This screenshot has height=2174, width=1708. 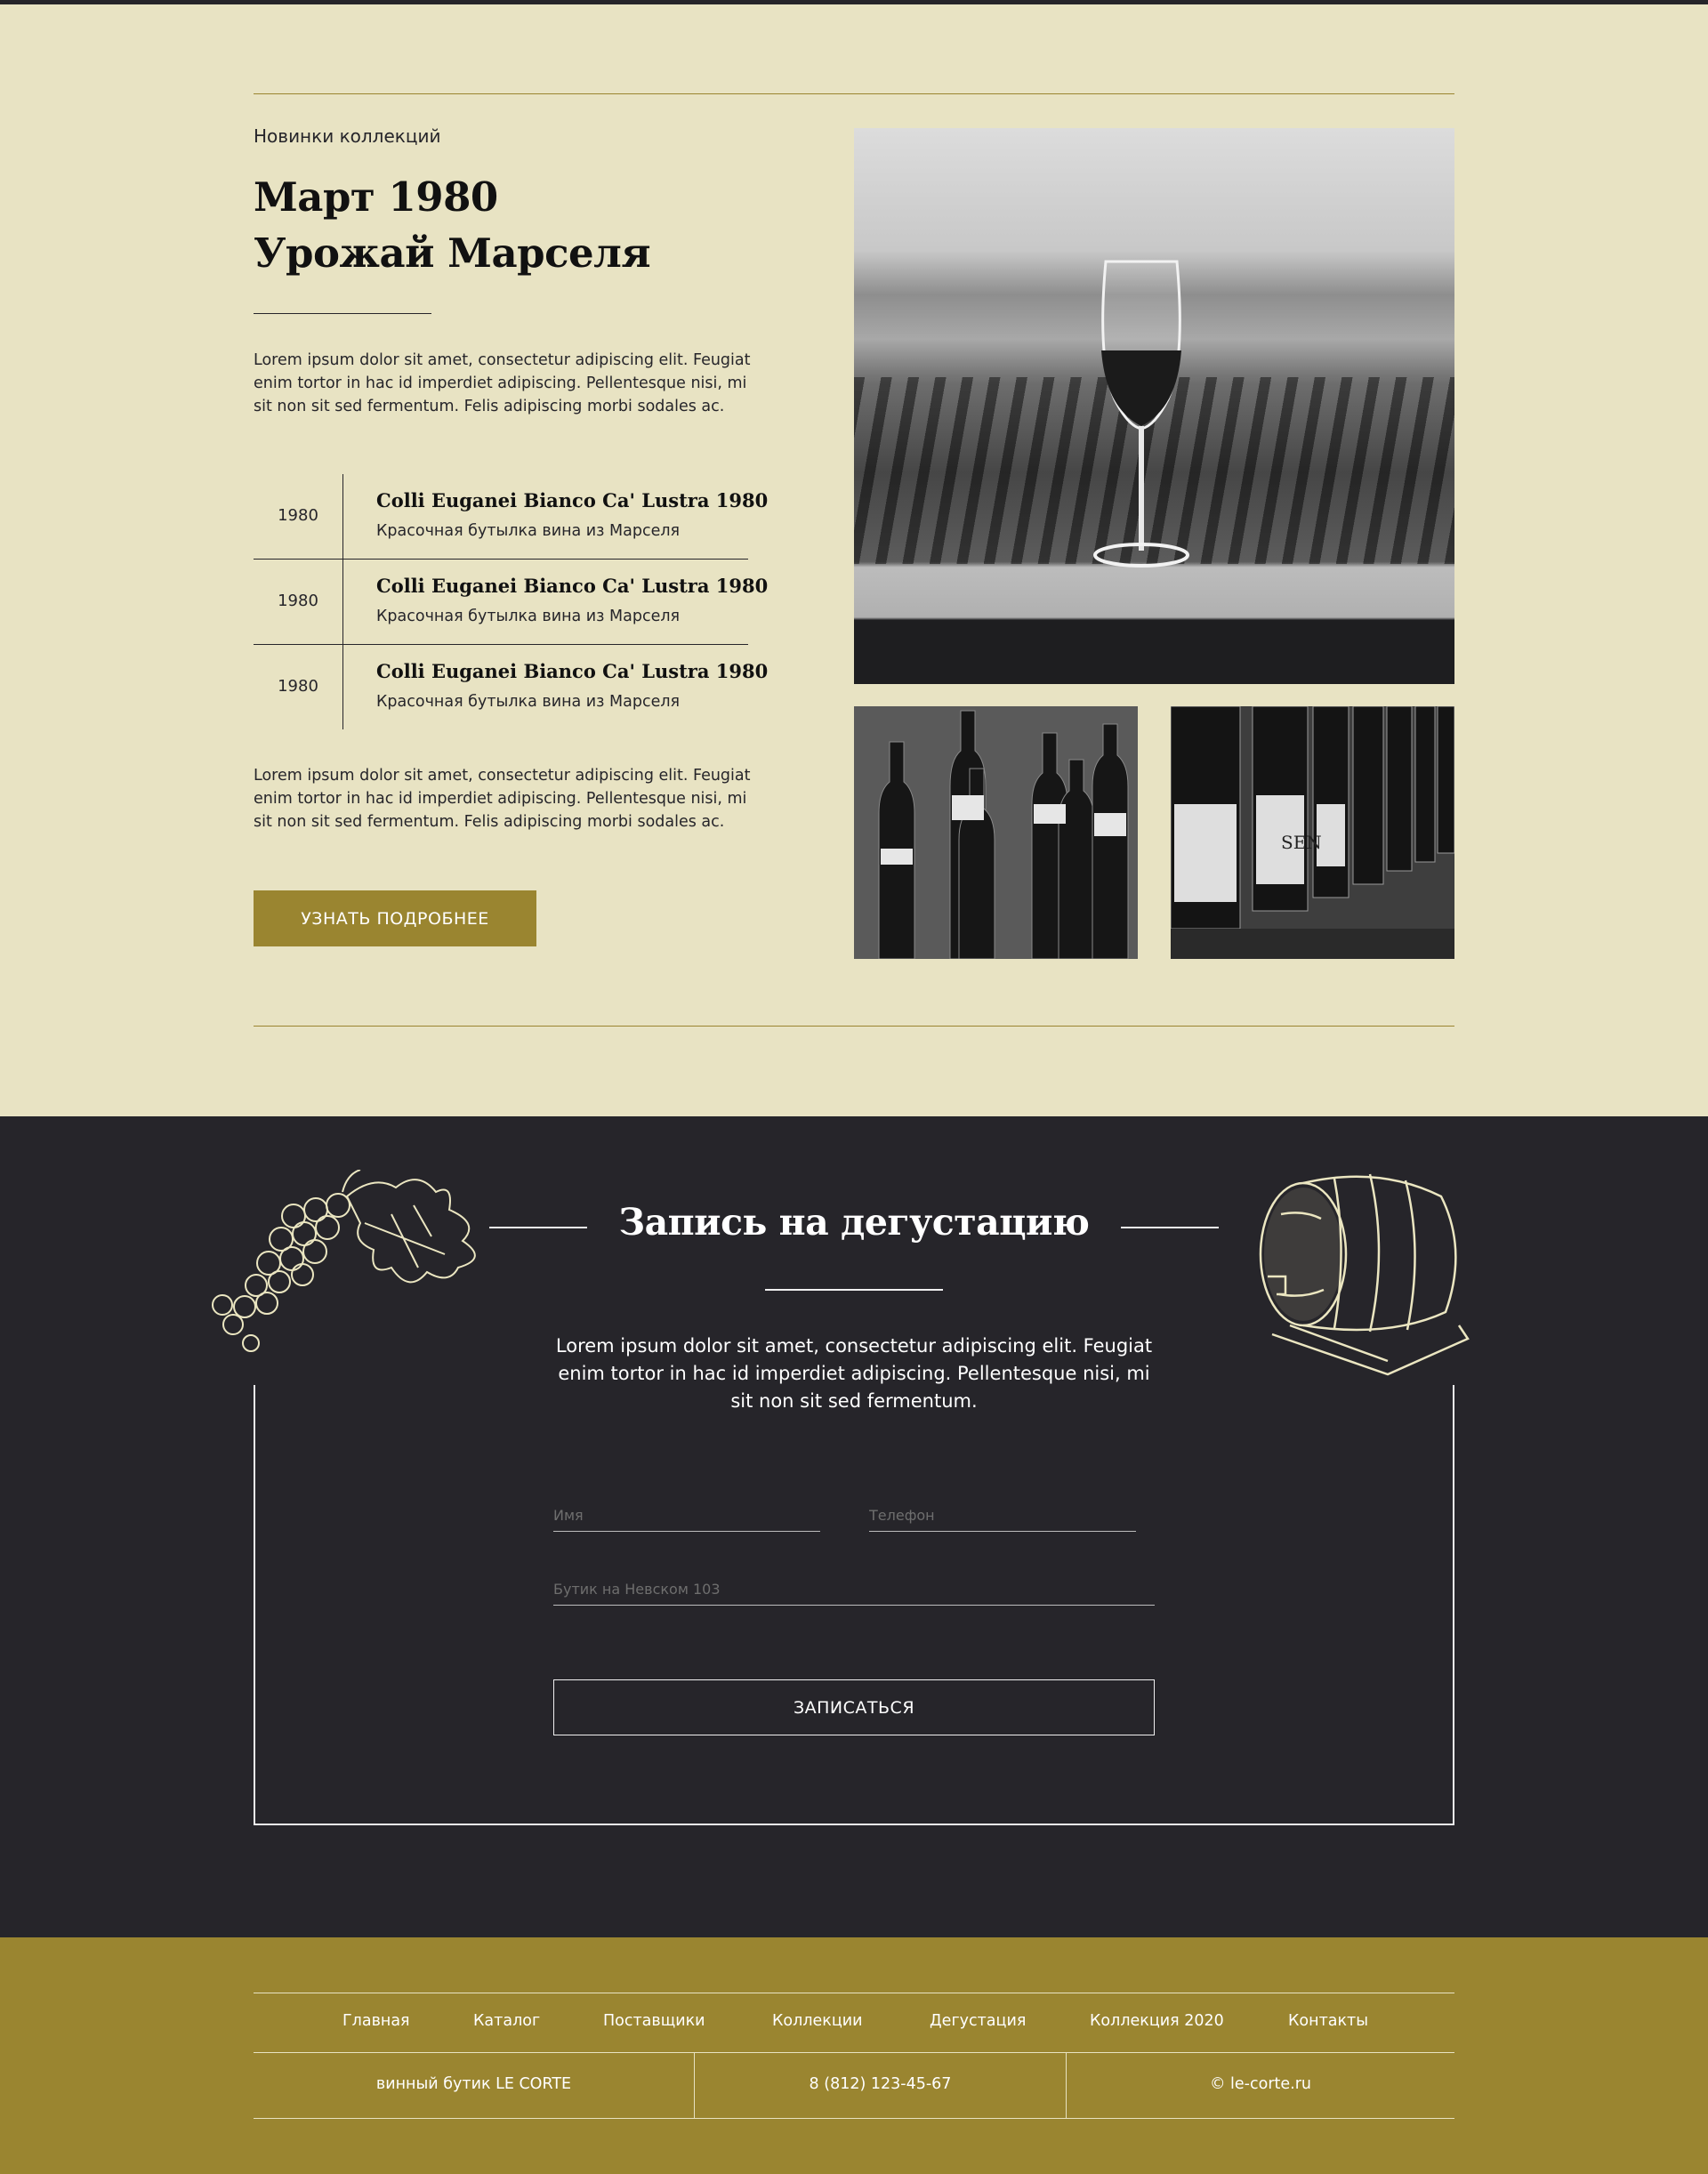 What do you see at coordinates (1364, 1274) in the screenshot?
I see `barrel-icon` at bounding box center [1364, 1274].